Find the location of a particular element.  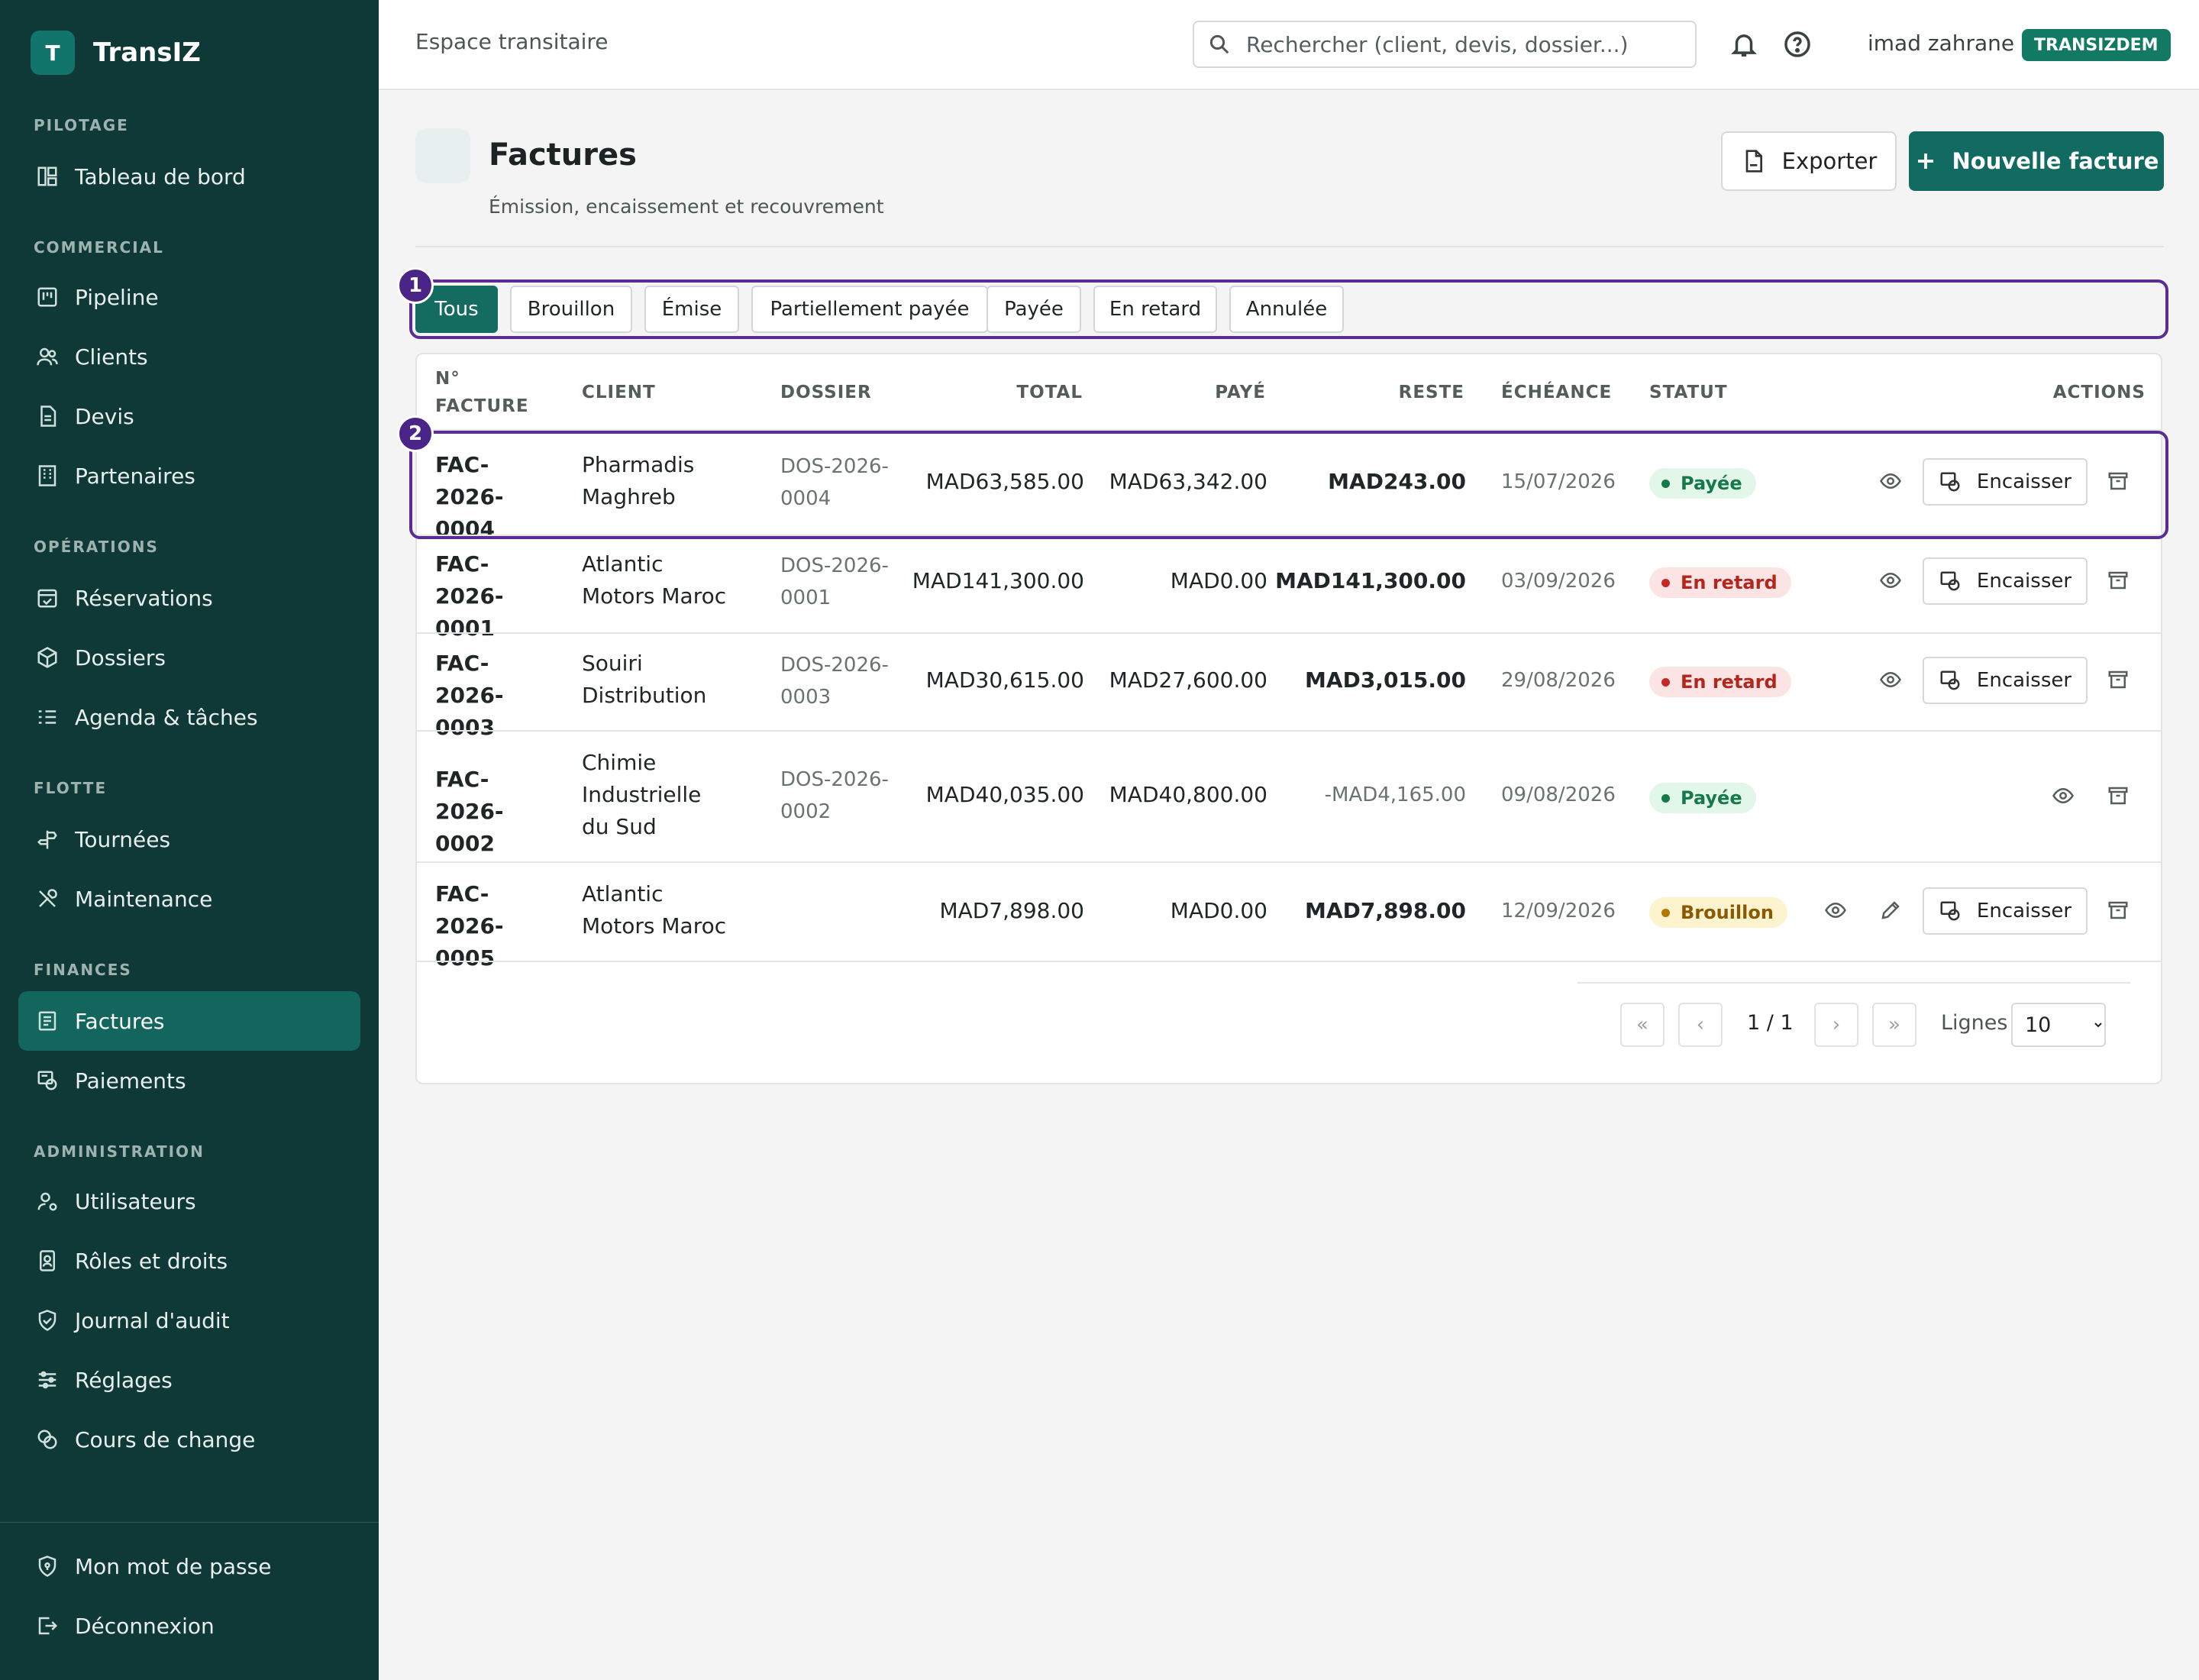

status-label: En retard is located at coordinates (1730, 582).